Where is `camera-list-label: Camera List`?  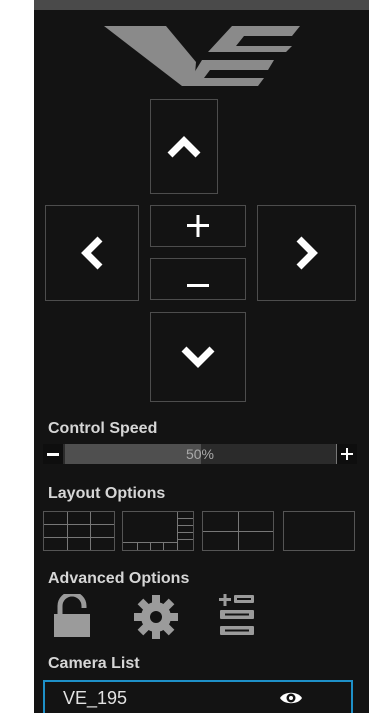
camera-list-label: Camera List is located at coordinates (94, 663).